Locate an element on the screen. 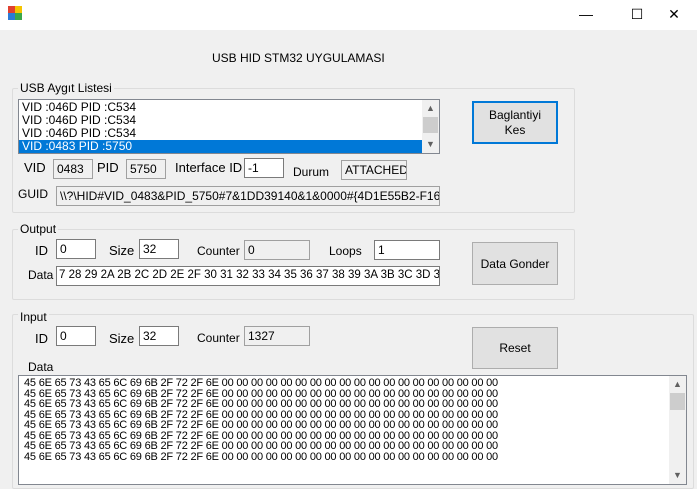 The image size is (697, 489). page-title: USB HID STM32 UYGULAMASI is located at coordinates (298, 58).